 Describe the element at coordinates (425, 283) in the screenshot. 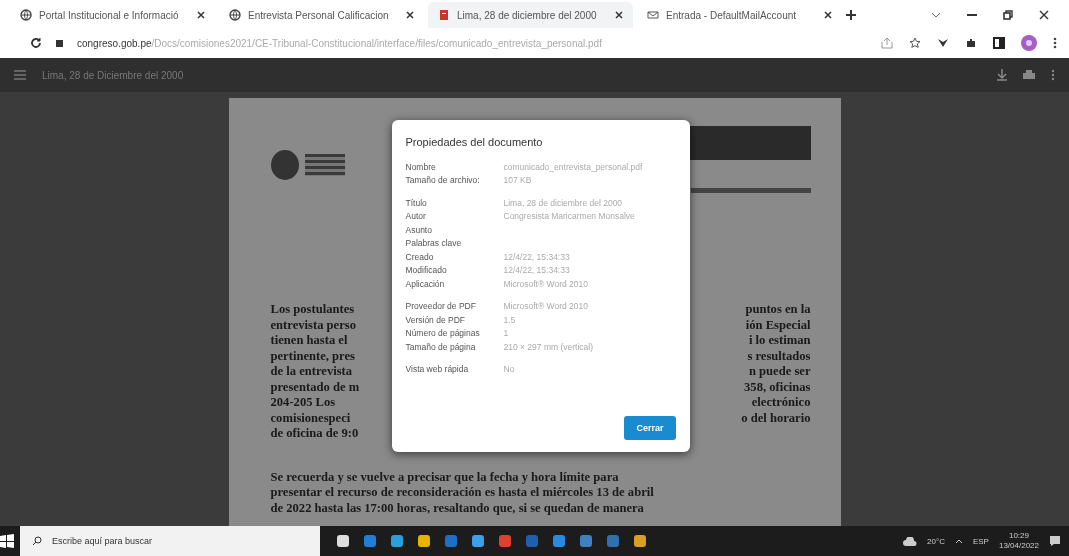

I see `property-label: Aplicación` at that location.